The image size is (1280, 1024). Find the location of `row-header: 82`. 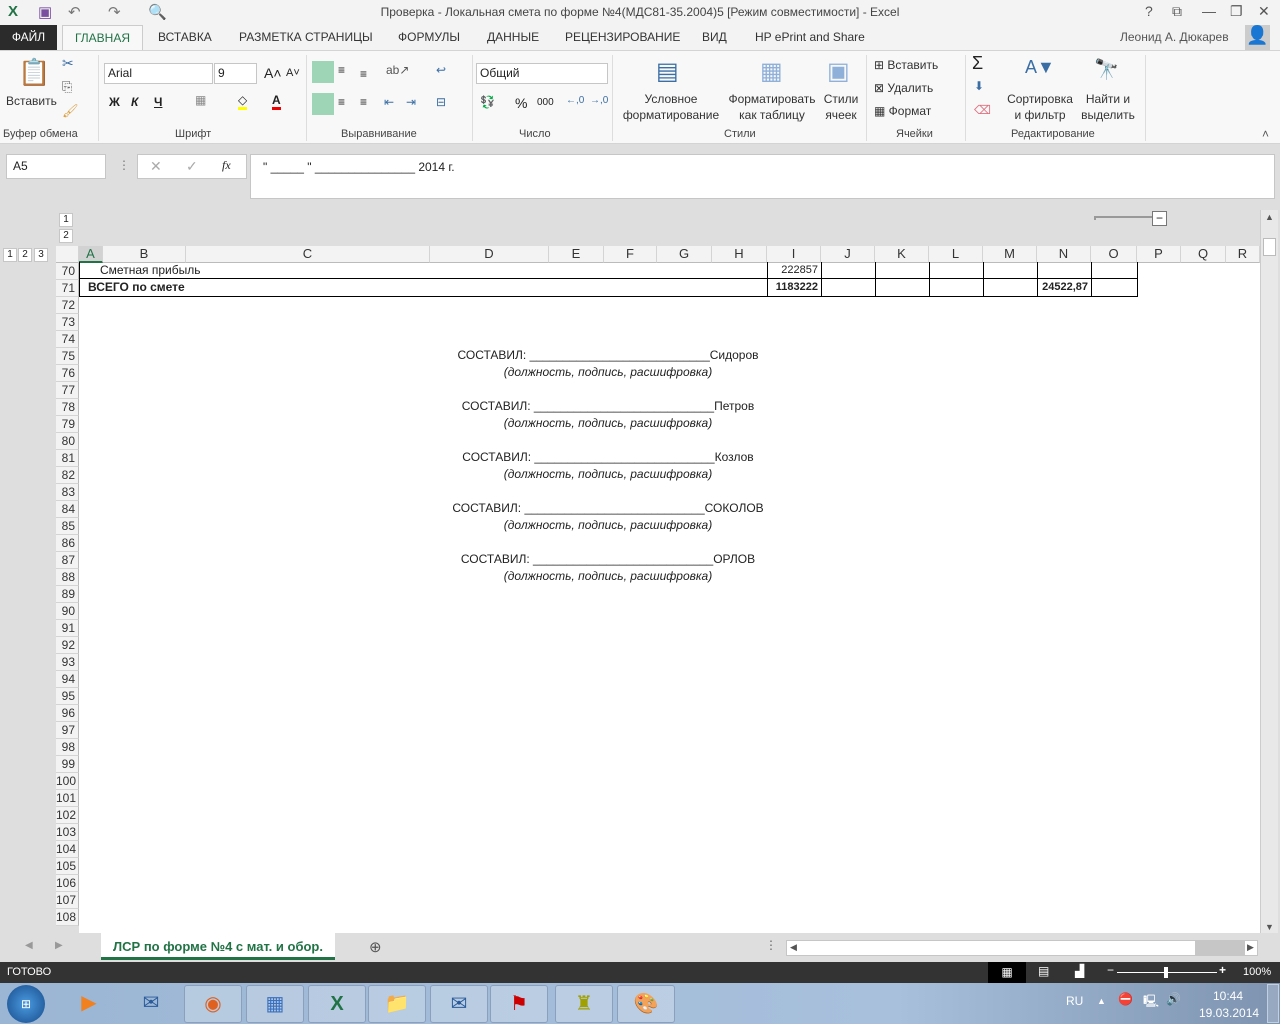

row-header: 82 is located at coordinates (67, 475).